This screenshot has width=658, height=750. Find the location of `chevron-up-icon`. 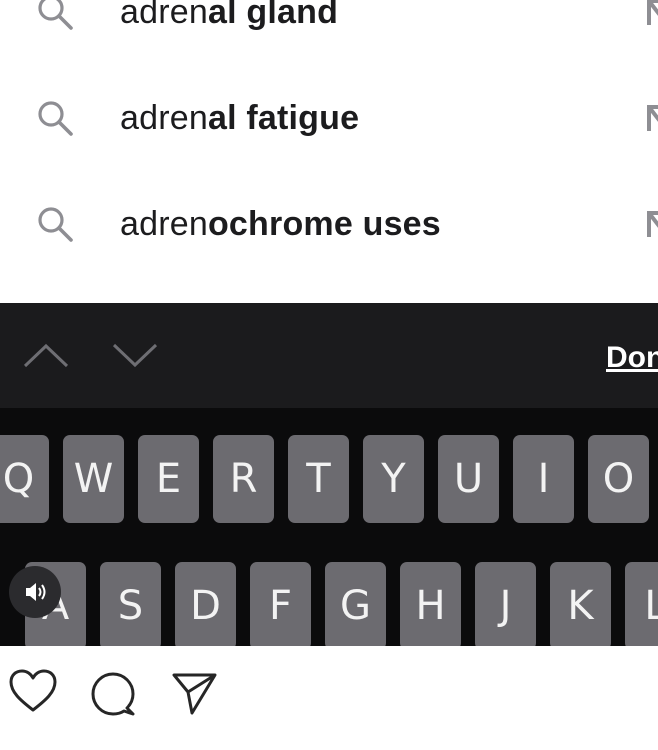

chevron-up-icon is located at coordinates (46, 355).